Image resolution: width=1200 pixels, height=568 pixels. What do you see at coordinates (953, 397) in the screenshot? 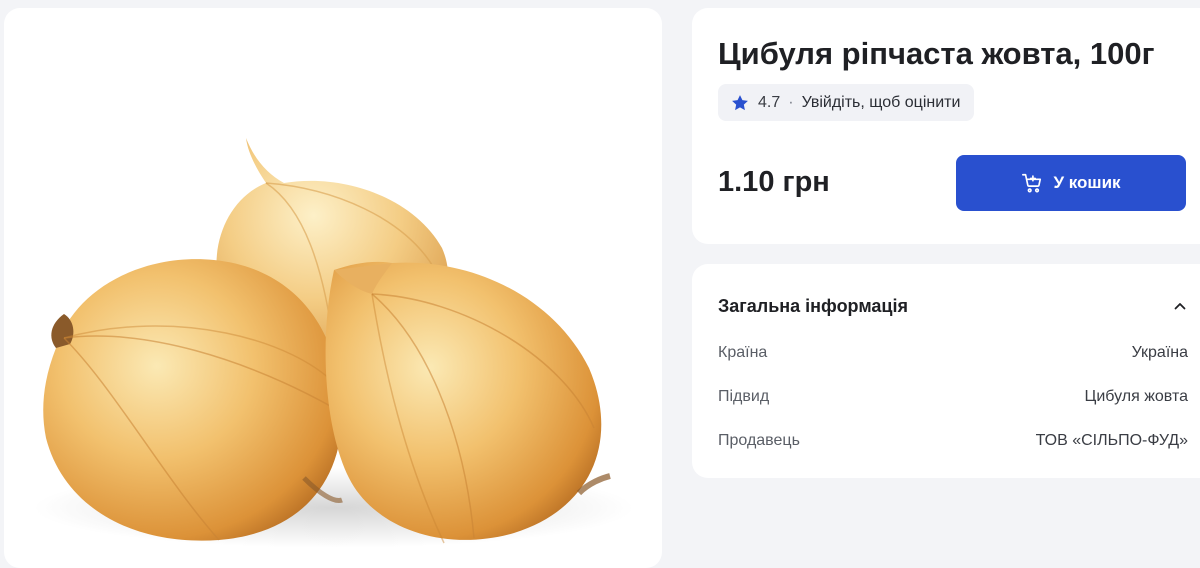
I see `info-row-subtype: Підвид Цибуля жовта` at bounding box center [953, 397].